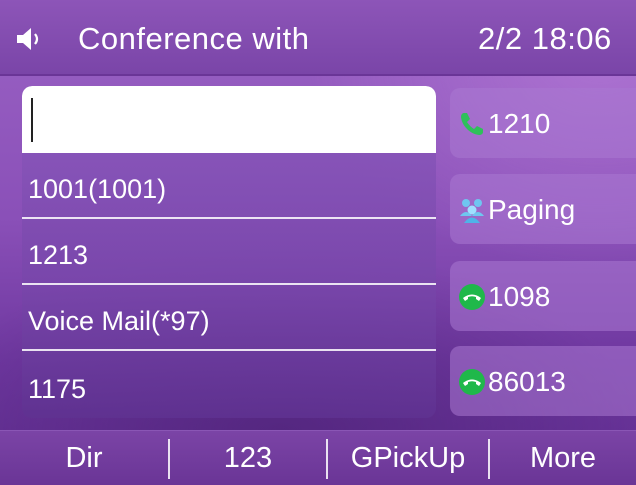  Describe the element at coordinates (28, 39) in the screenshot. I see `speaker-icon` at that location.